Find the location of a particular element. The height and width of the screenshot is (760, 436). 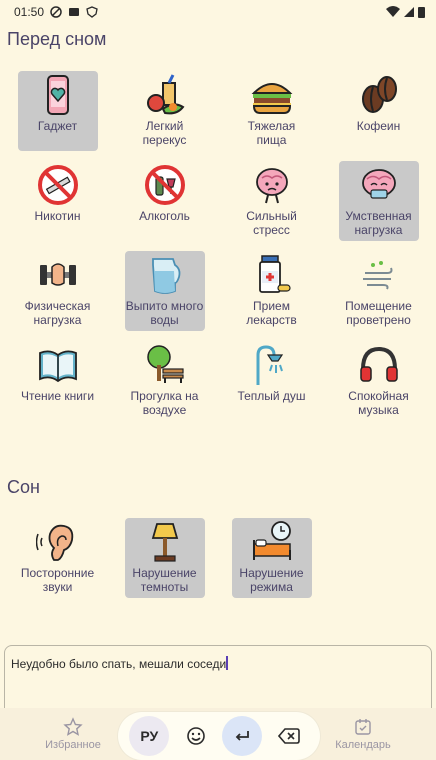

factor-alcohol: Алкоголь is located at coordinates (165, 201).